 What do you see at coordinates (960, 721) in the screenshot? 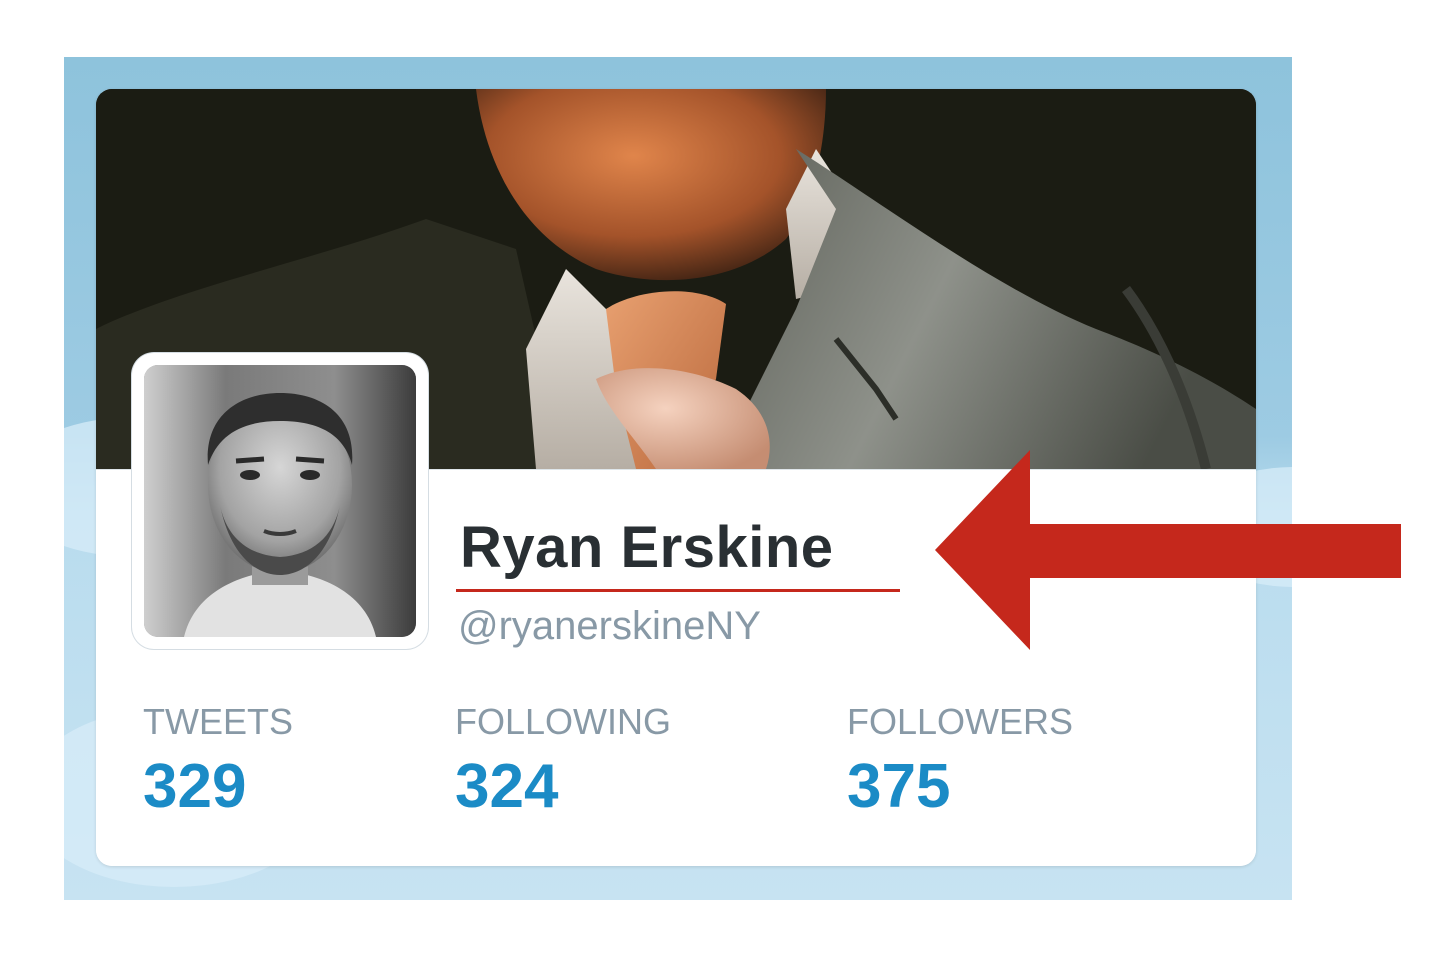
I see `stat-label: FOLLOWERS` at bounding box center [960, 721].